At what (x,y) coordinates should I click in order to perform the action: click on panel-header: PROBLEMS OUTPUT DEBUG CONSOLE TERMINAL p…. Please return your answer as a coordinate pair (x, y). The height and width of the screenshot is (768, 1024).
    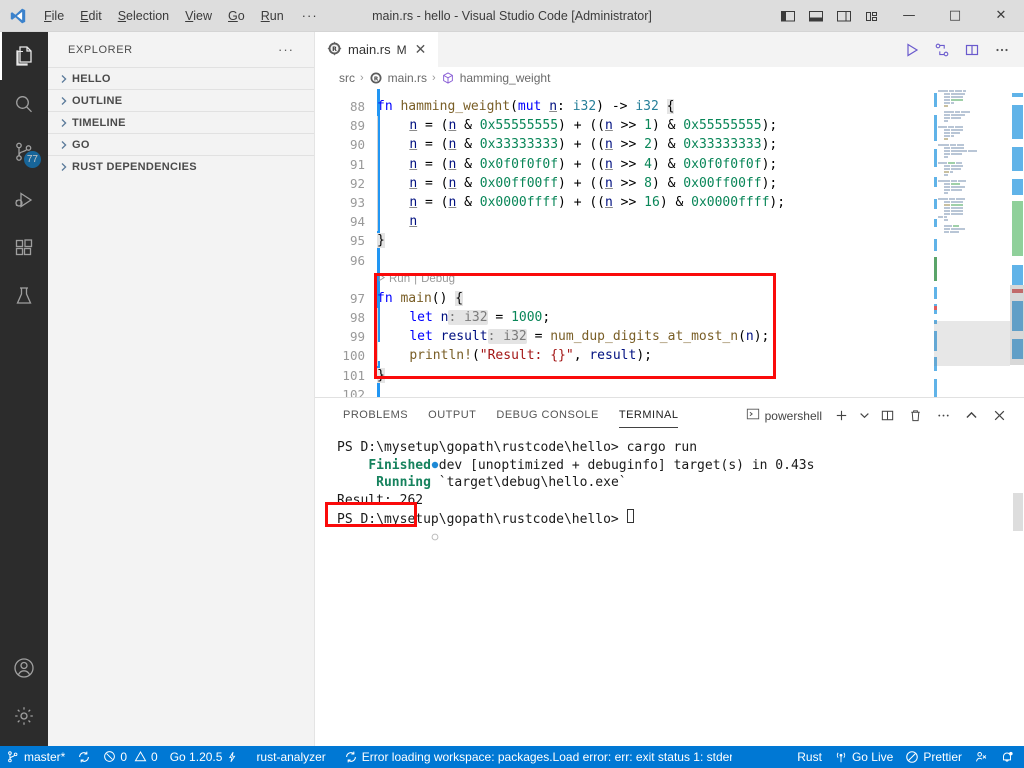
    Looking at the image, I should click on (669, 415).